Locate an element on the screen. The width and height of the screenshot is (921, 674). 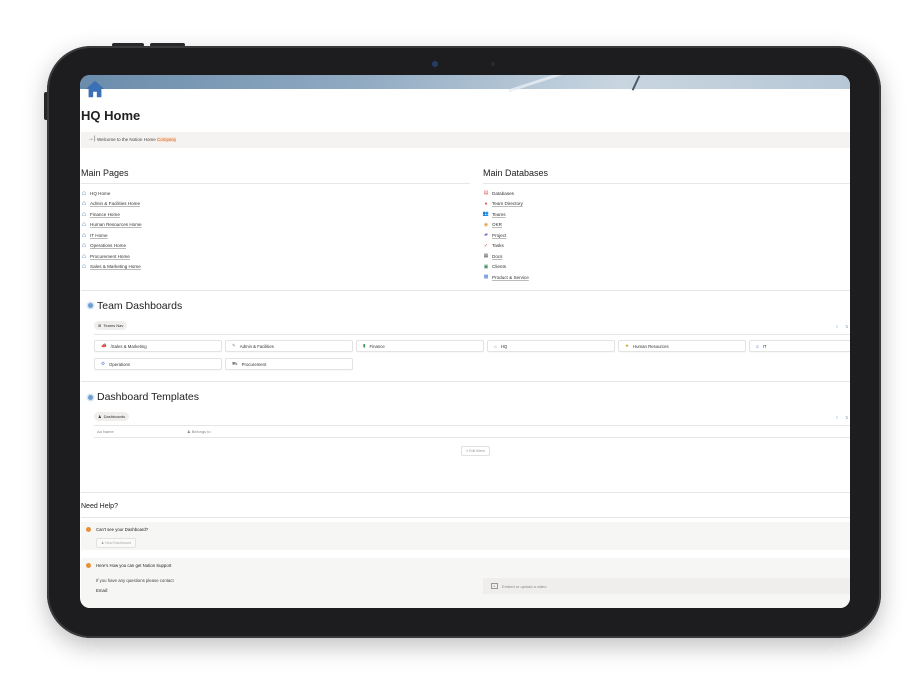
database-item: ▣ Clients is located at coordinates (506, 267).